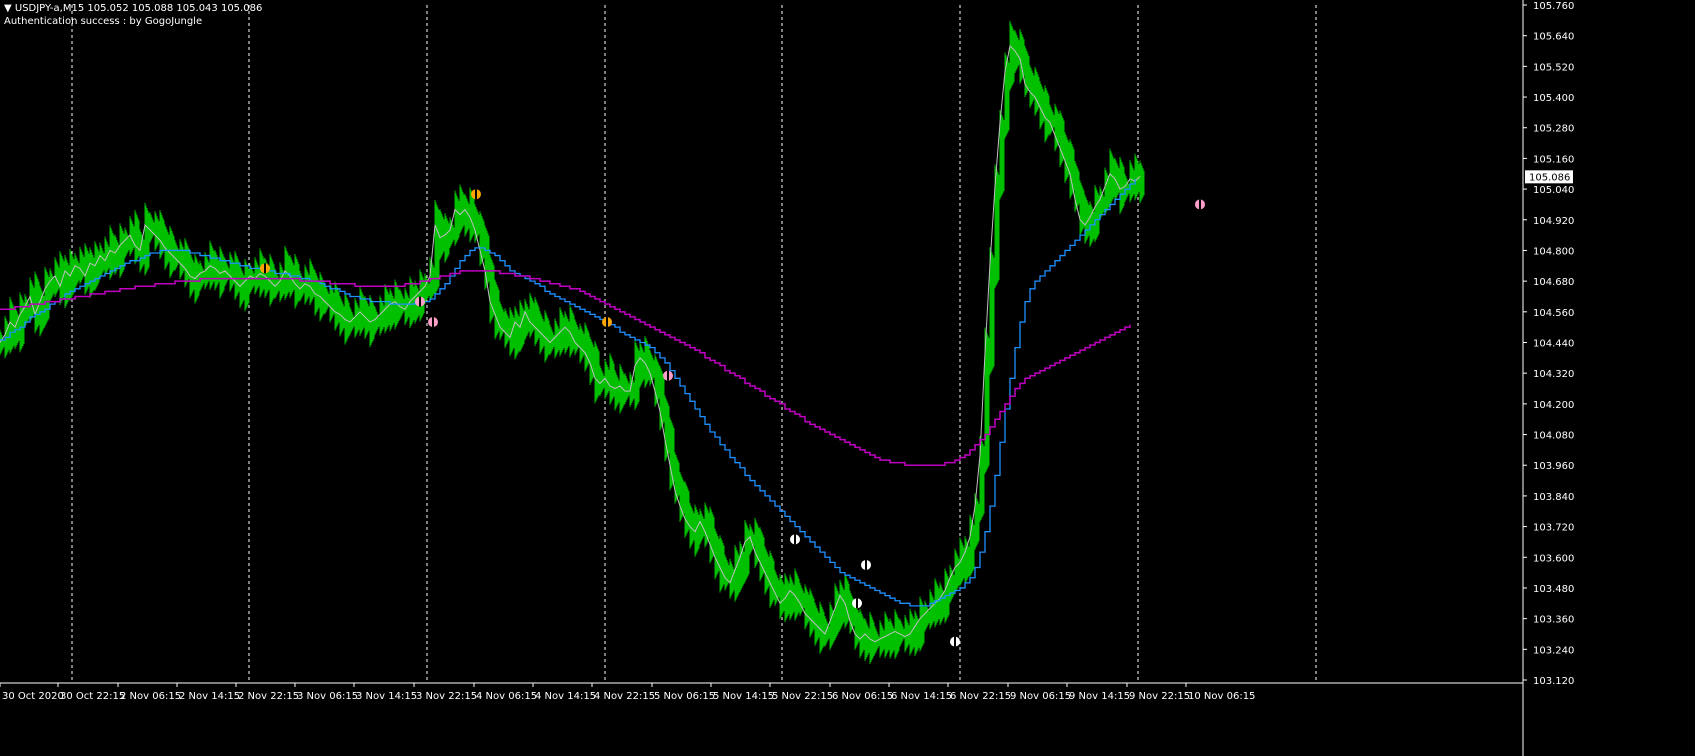 The width and height of the screenshot is (1695, 756). Describe the element at coordinates (327, 696) in the screenshot. I see `time-tick-label: 3 Nov 06:15` at that location.